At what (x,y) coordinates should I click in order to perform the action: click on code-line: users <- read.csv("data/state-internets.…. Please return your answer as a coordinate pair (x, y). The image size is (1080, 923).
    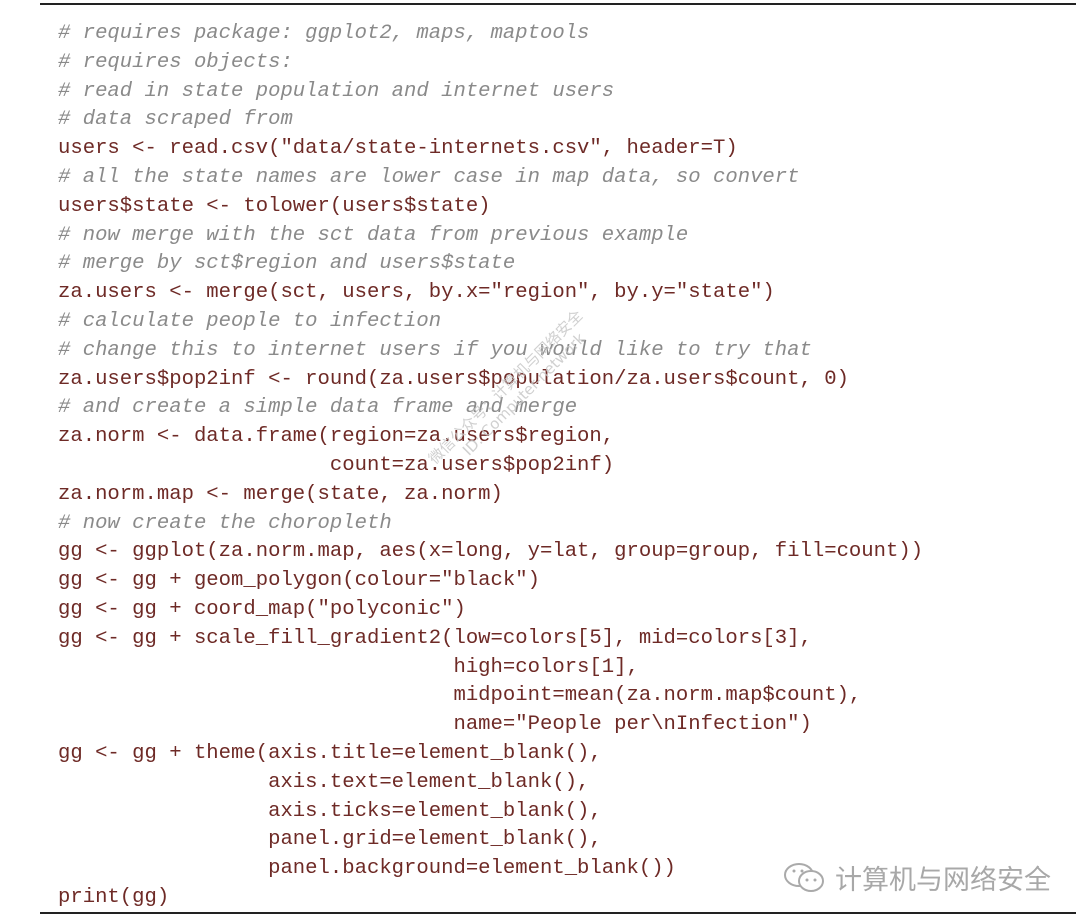
    Looking at the image, I should click on (398, 149).